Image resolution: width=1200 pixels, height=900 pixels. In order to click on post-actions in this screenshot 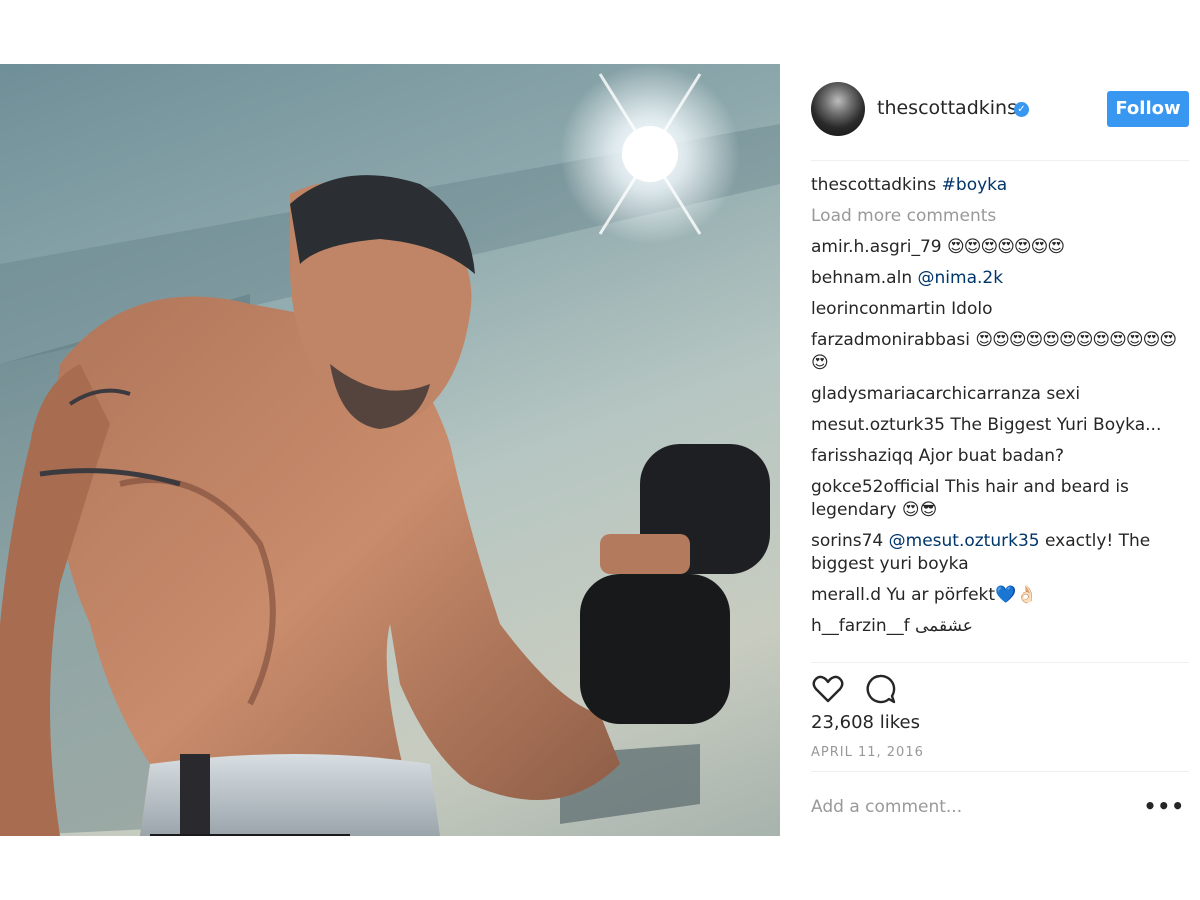, I will do `click(1000, 690)`.